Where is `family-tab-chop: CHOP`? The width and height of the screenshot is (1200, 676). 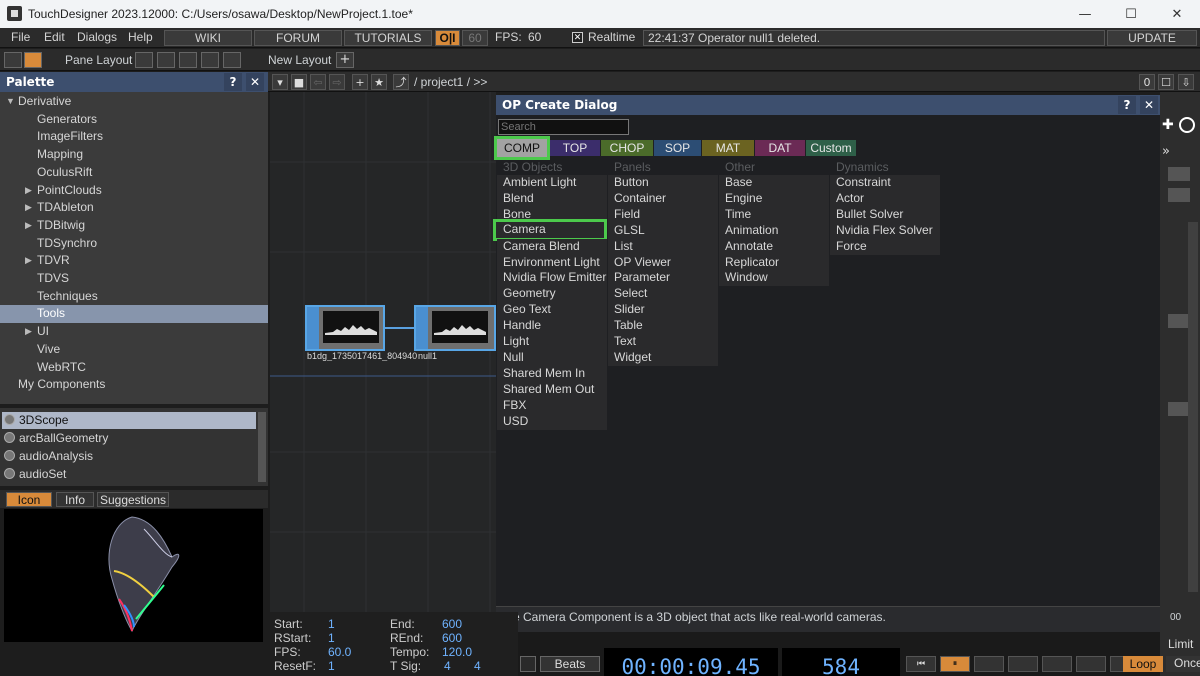 family-tab-chop: CHOP is located at coordinates (627, 148).